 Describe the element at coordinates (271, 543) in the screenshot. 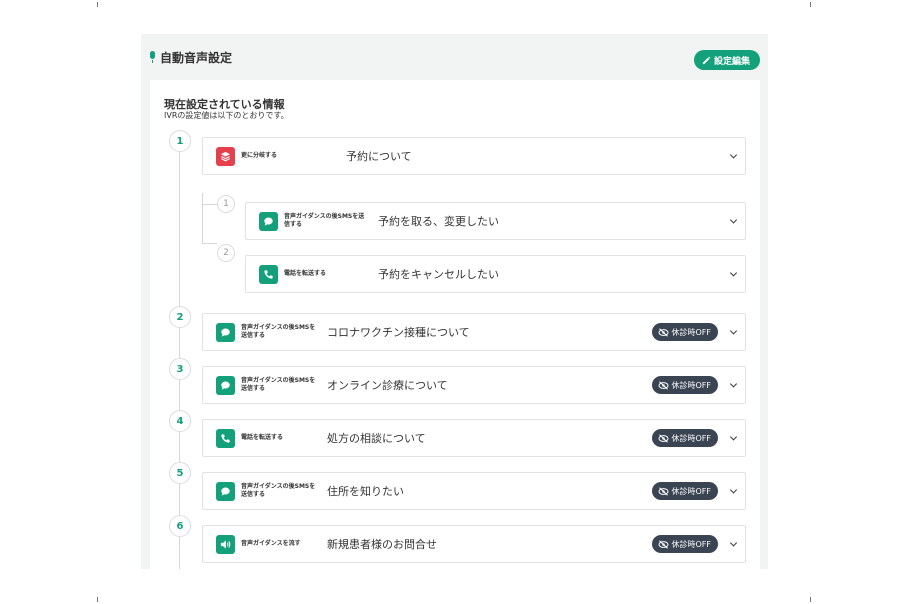

I see `action-type-label: 音声ガイダンスを流す` at that location.